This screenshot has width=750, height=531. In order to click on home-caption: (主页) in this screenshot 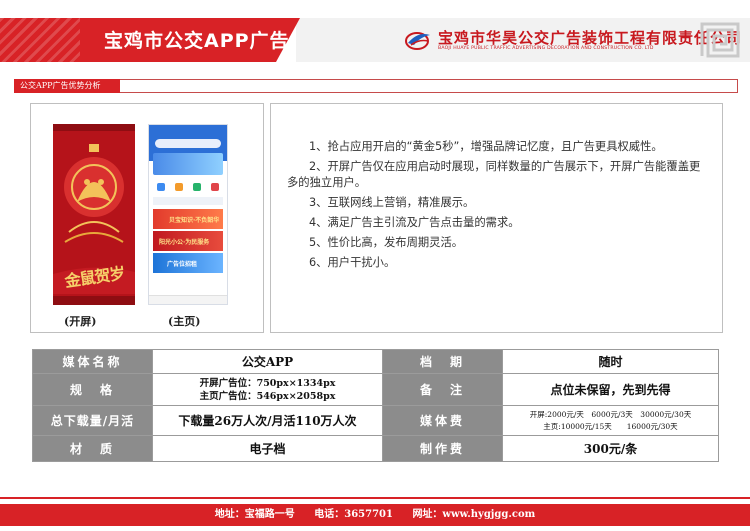, I will do `click(184, 321)`.